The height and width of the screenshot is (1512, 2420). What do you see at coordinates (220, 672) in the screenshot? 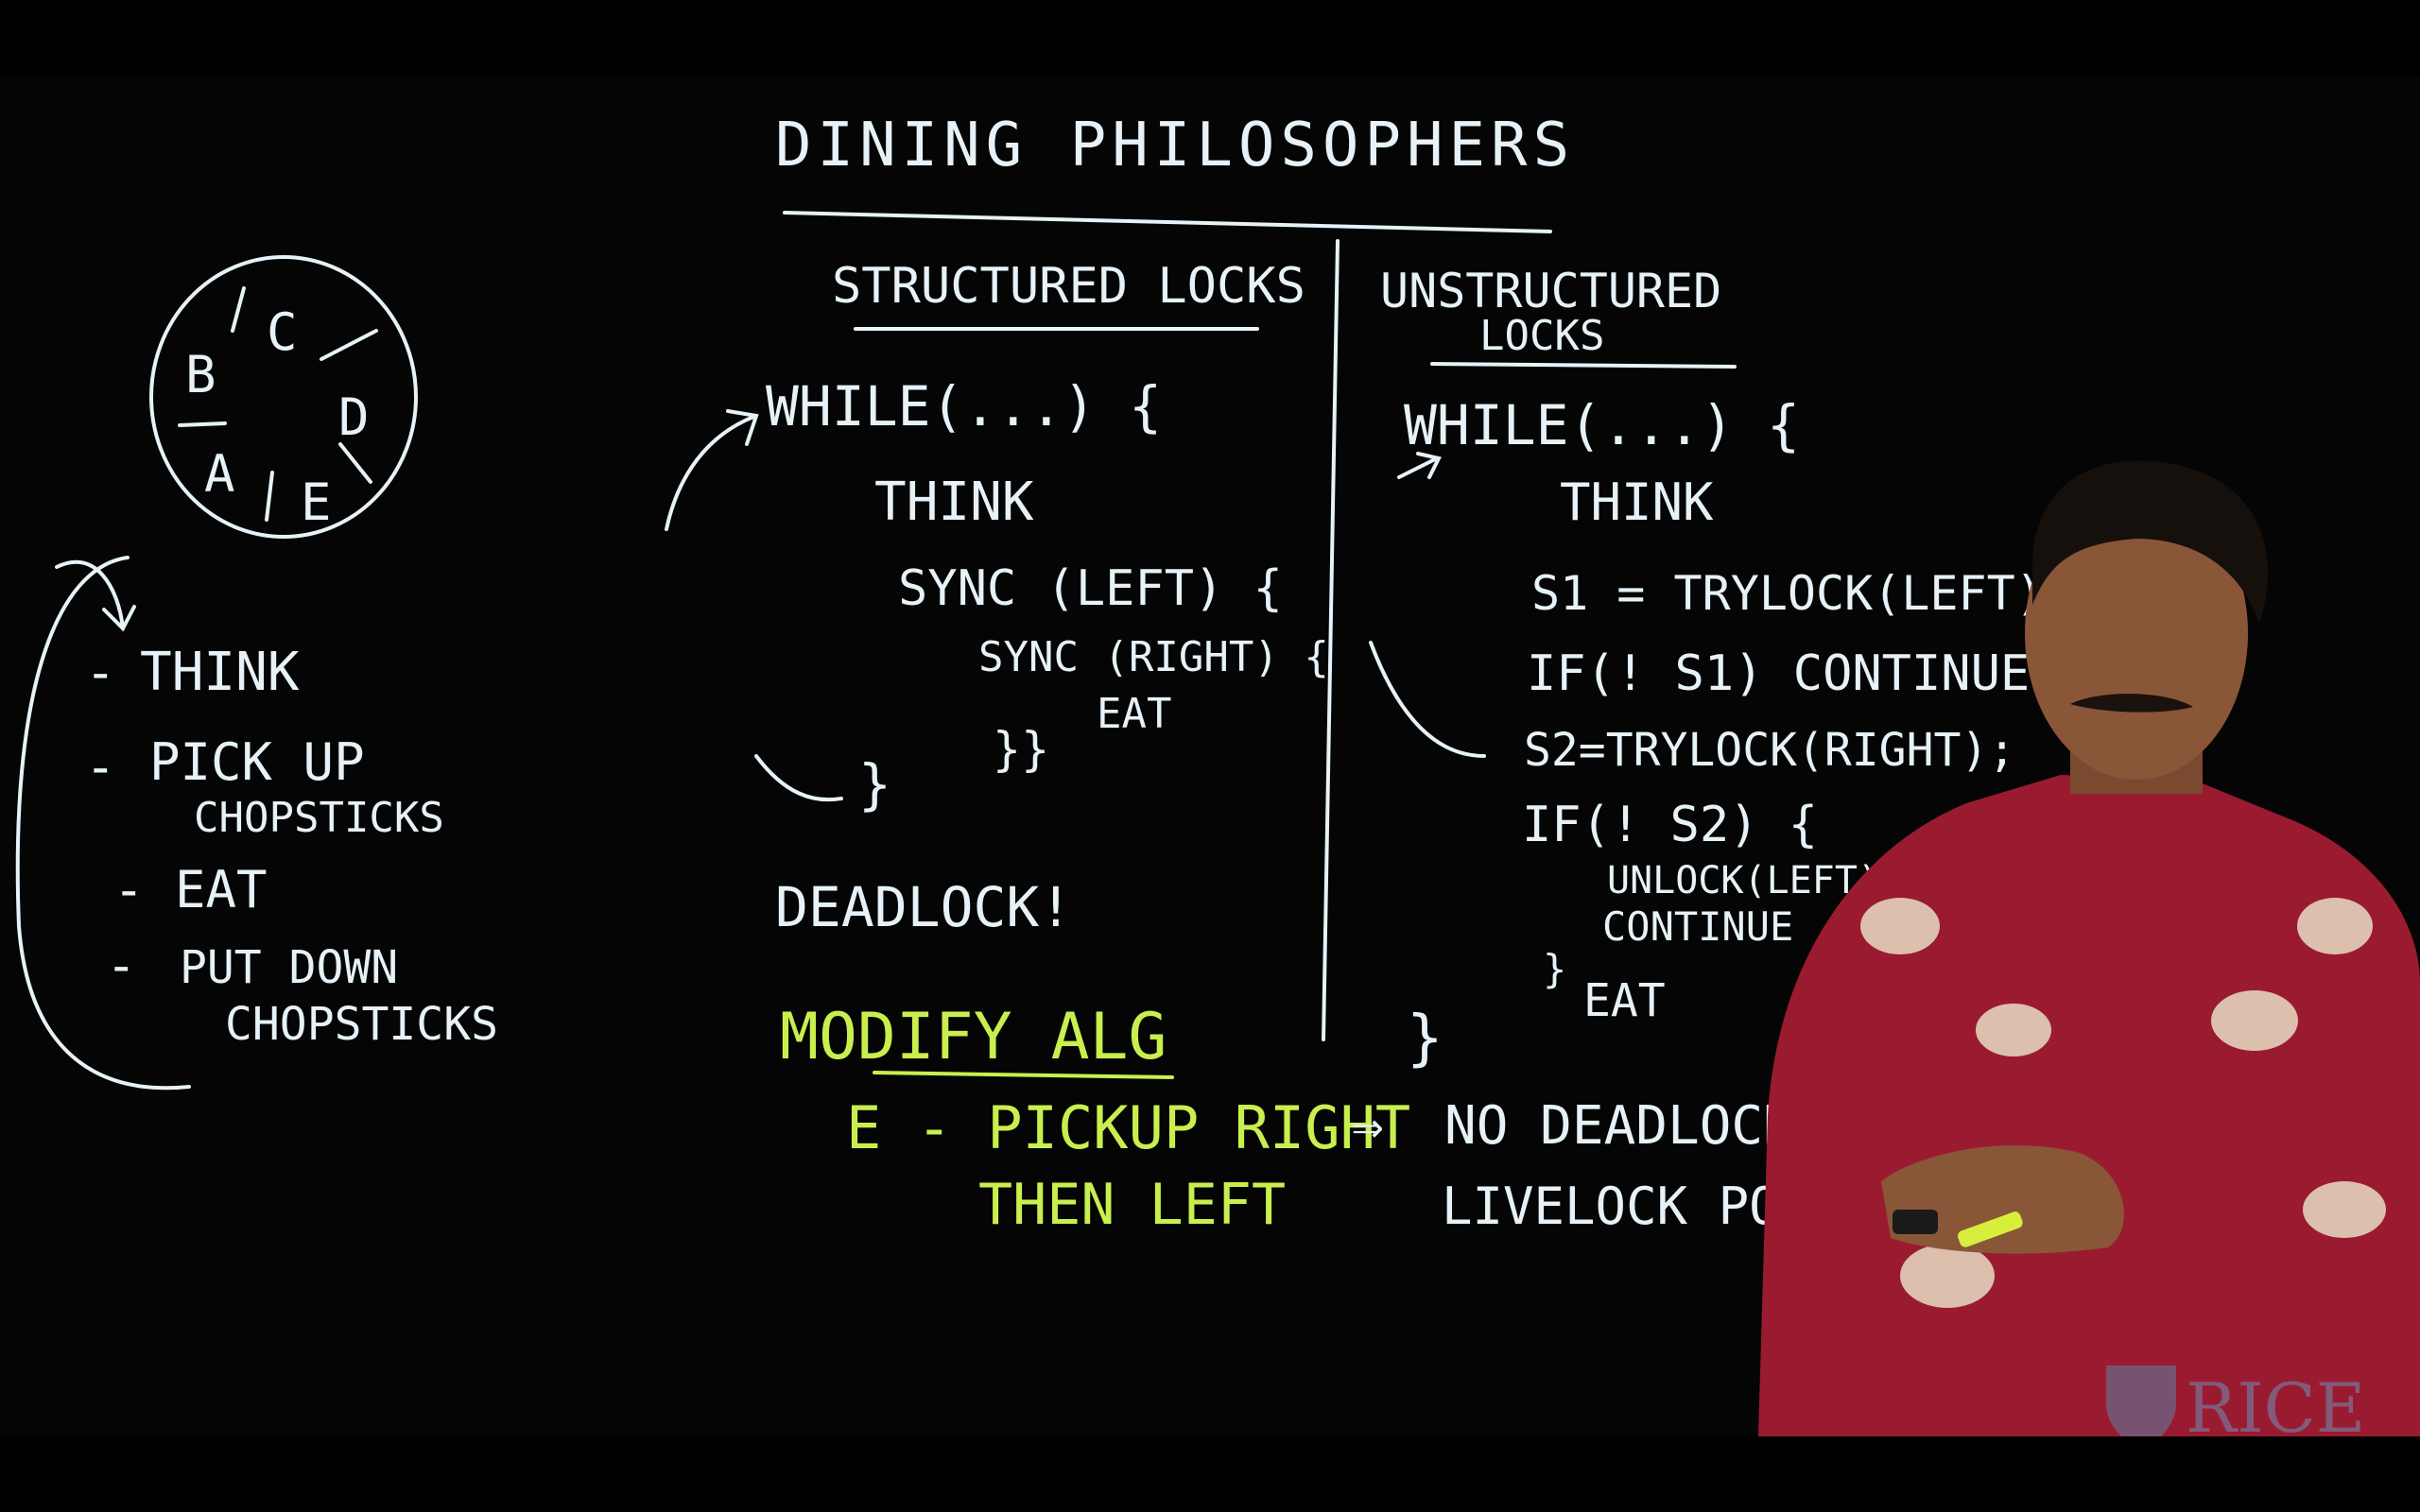
I see `step-think: THINK` at bounding box center [220, 672].